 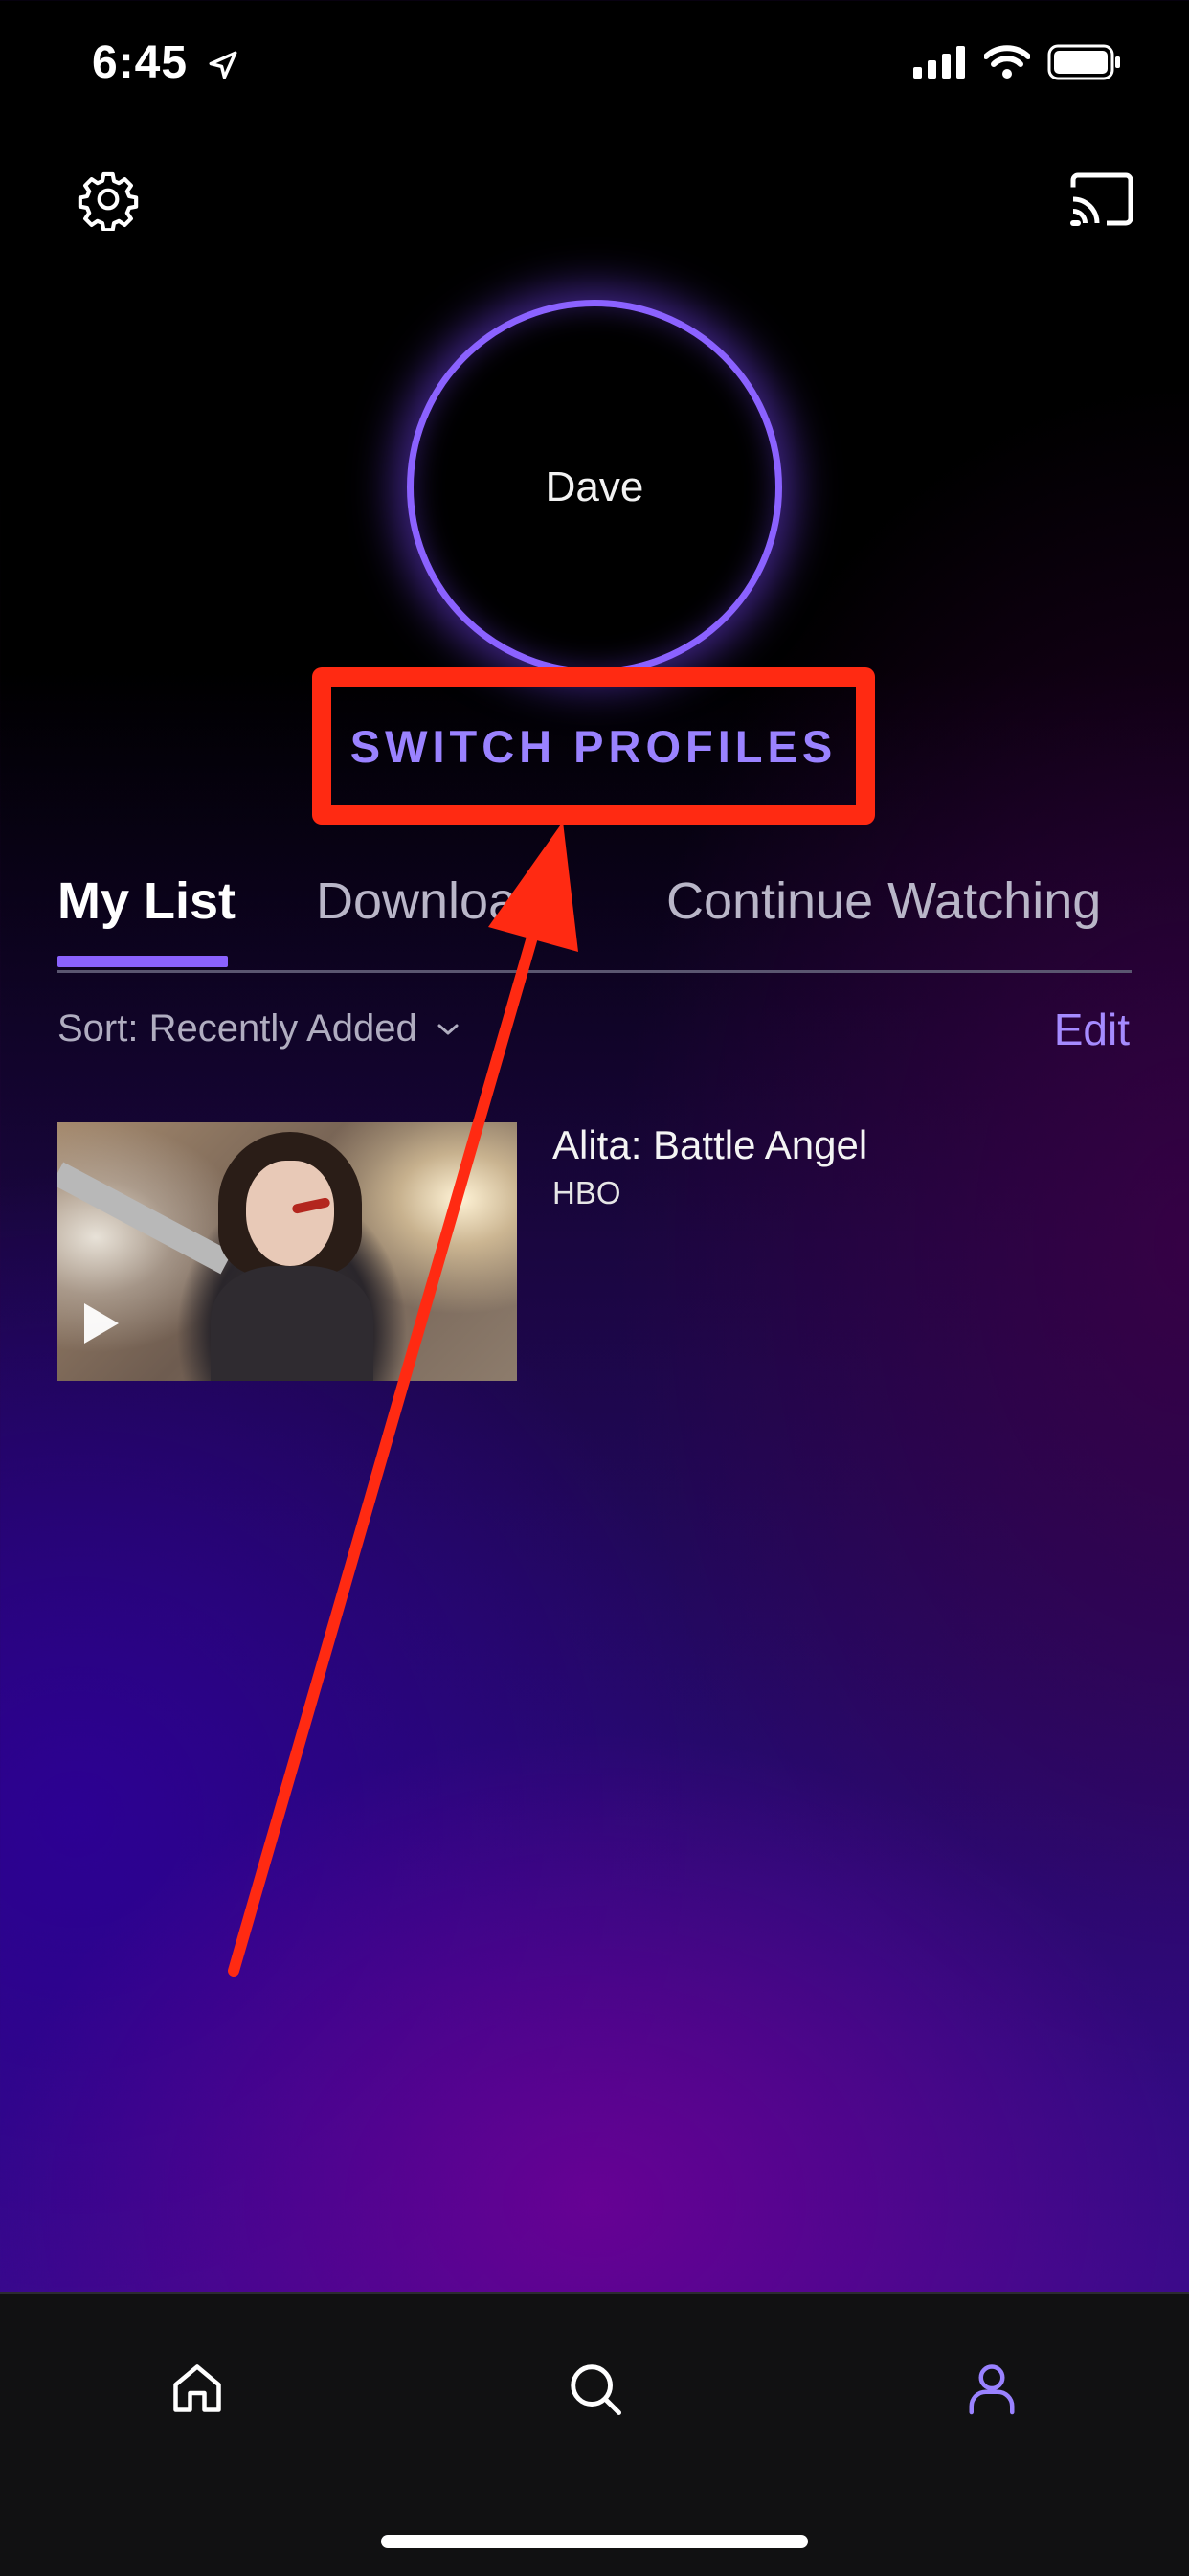 What do you see at coordinates (594, 2541) in the screenshot?
I see `home-indicator` at bounding box center [594, 2541].